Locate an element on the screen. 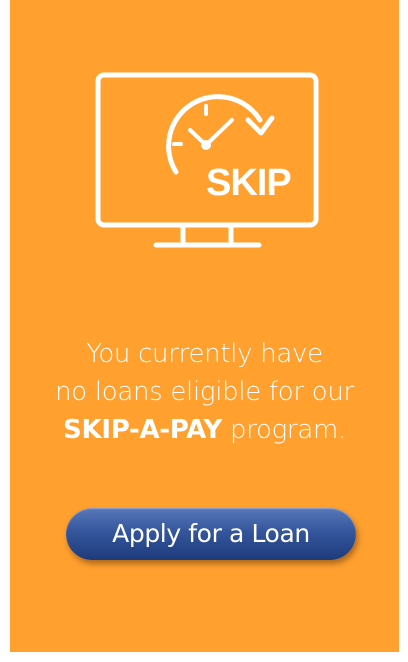 The height and width of the screenshot is (662, 408). message-line-3: SKIP-A-PAY program. is located at coordinates (204, 430).